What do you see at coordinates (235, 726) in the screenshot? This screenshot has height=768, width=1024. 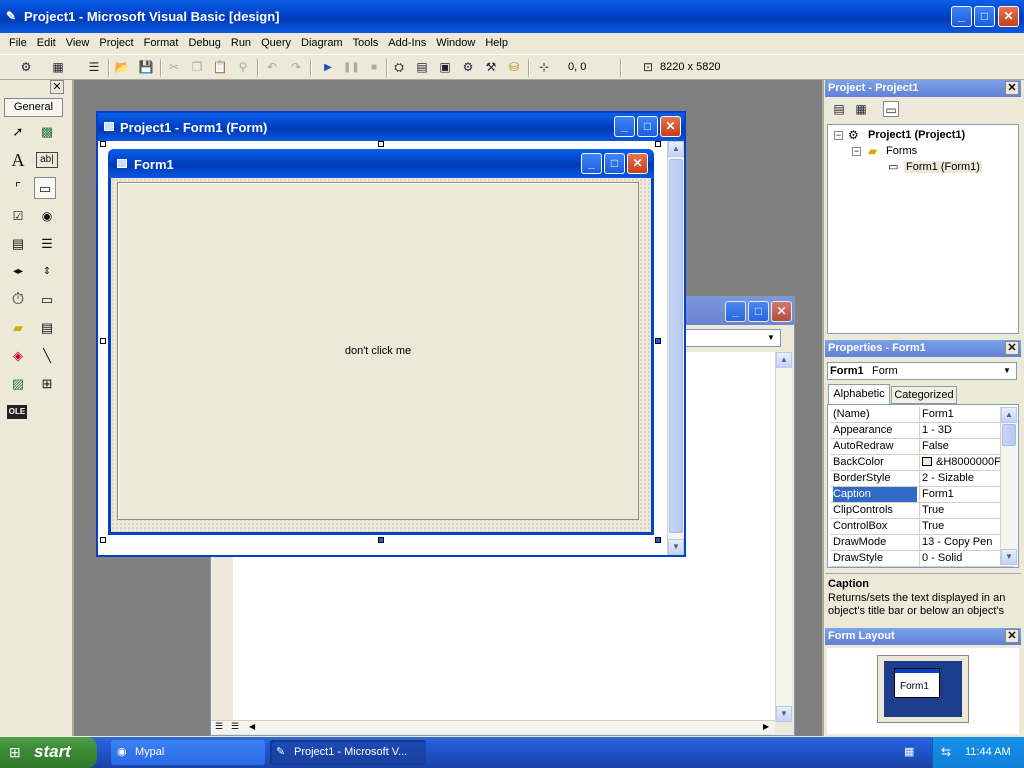 I see `full-module-view-icon: ☰` at bounding box center [235, 726].